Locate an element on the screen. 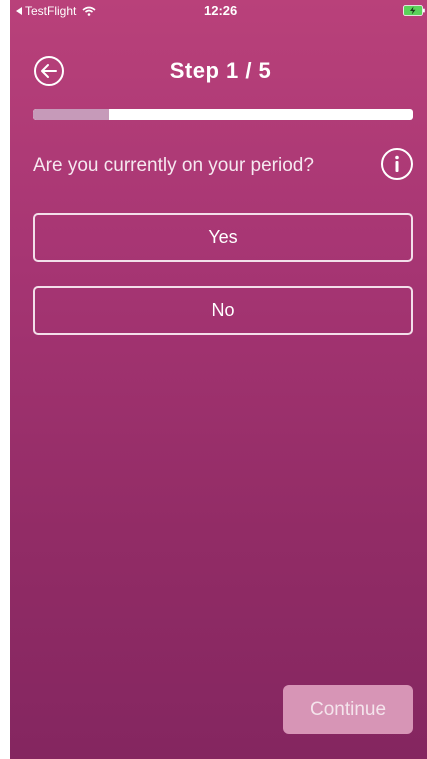 Image resolution: width=427 pixels, height=759 pixels. status-back-link: TestFlight is located at coordinates (56, 11).